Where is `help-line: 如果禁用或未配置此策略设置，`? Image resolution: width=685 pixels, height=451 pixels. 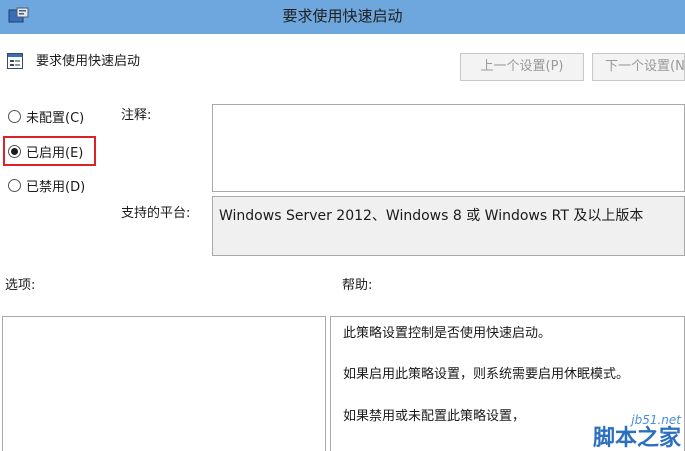 help-line: 如果禁用或未配置此策略设置， is located at coordinates (434, 416).